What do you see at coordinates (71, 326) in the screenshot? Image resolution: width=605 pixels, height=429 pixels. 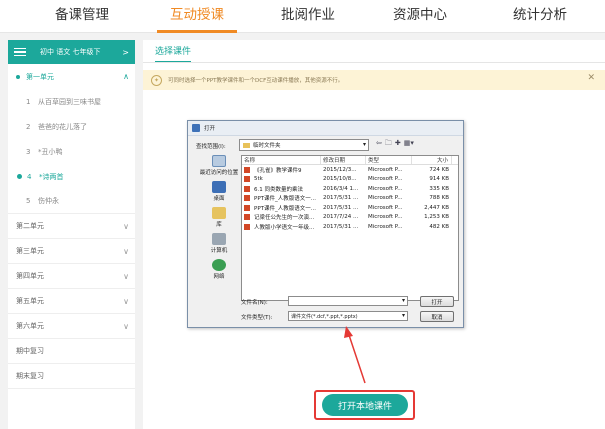 I see `sidebar-unit-6: 第六单元 ∨` at bounding box center [71, 326].